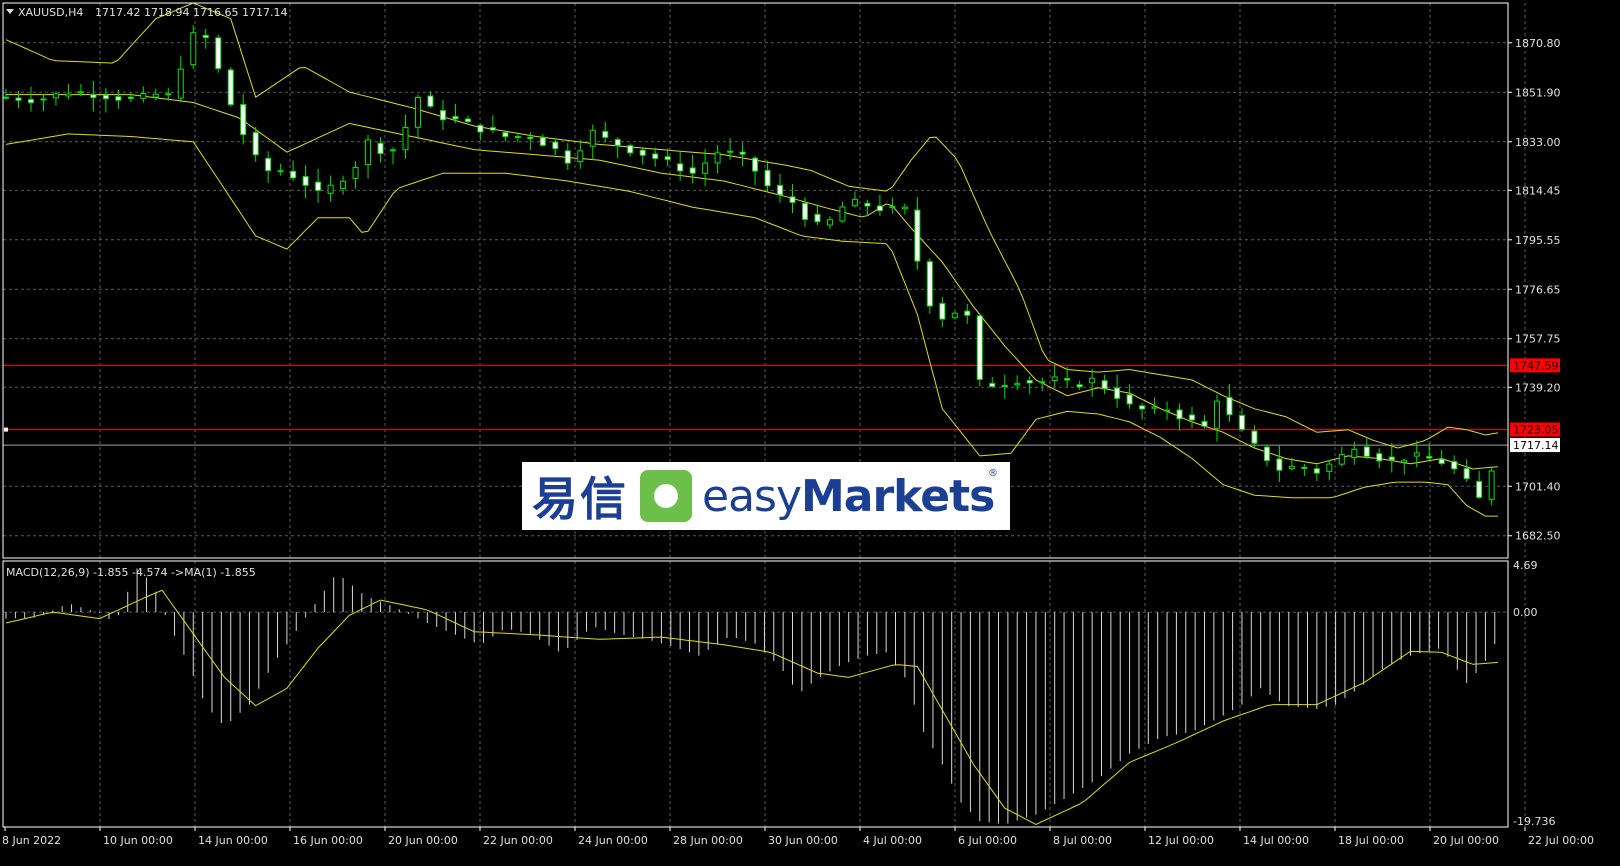  Describe the element at coordinates (1082, 840) in the screenshot. I see `x-tick-label: 8 Jul 00:00` at that location.